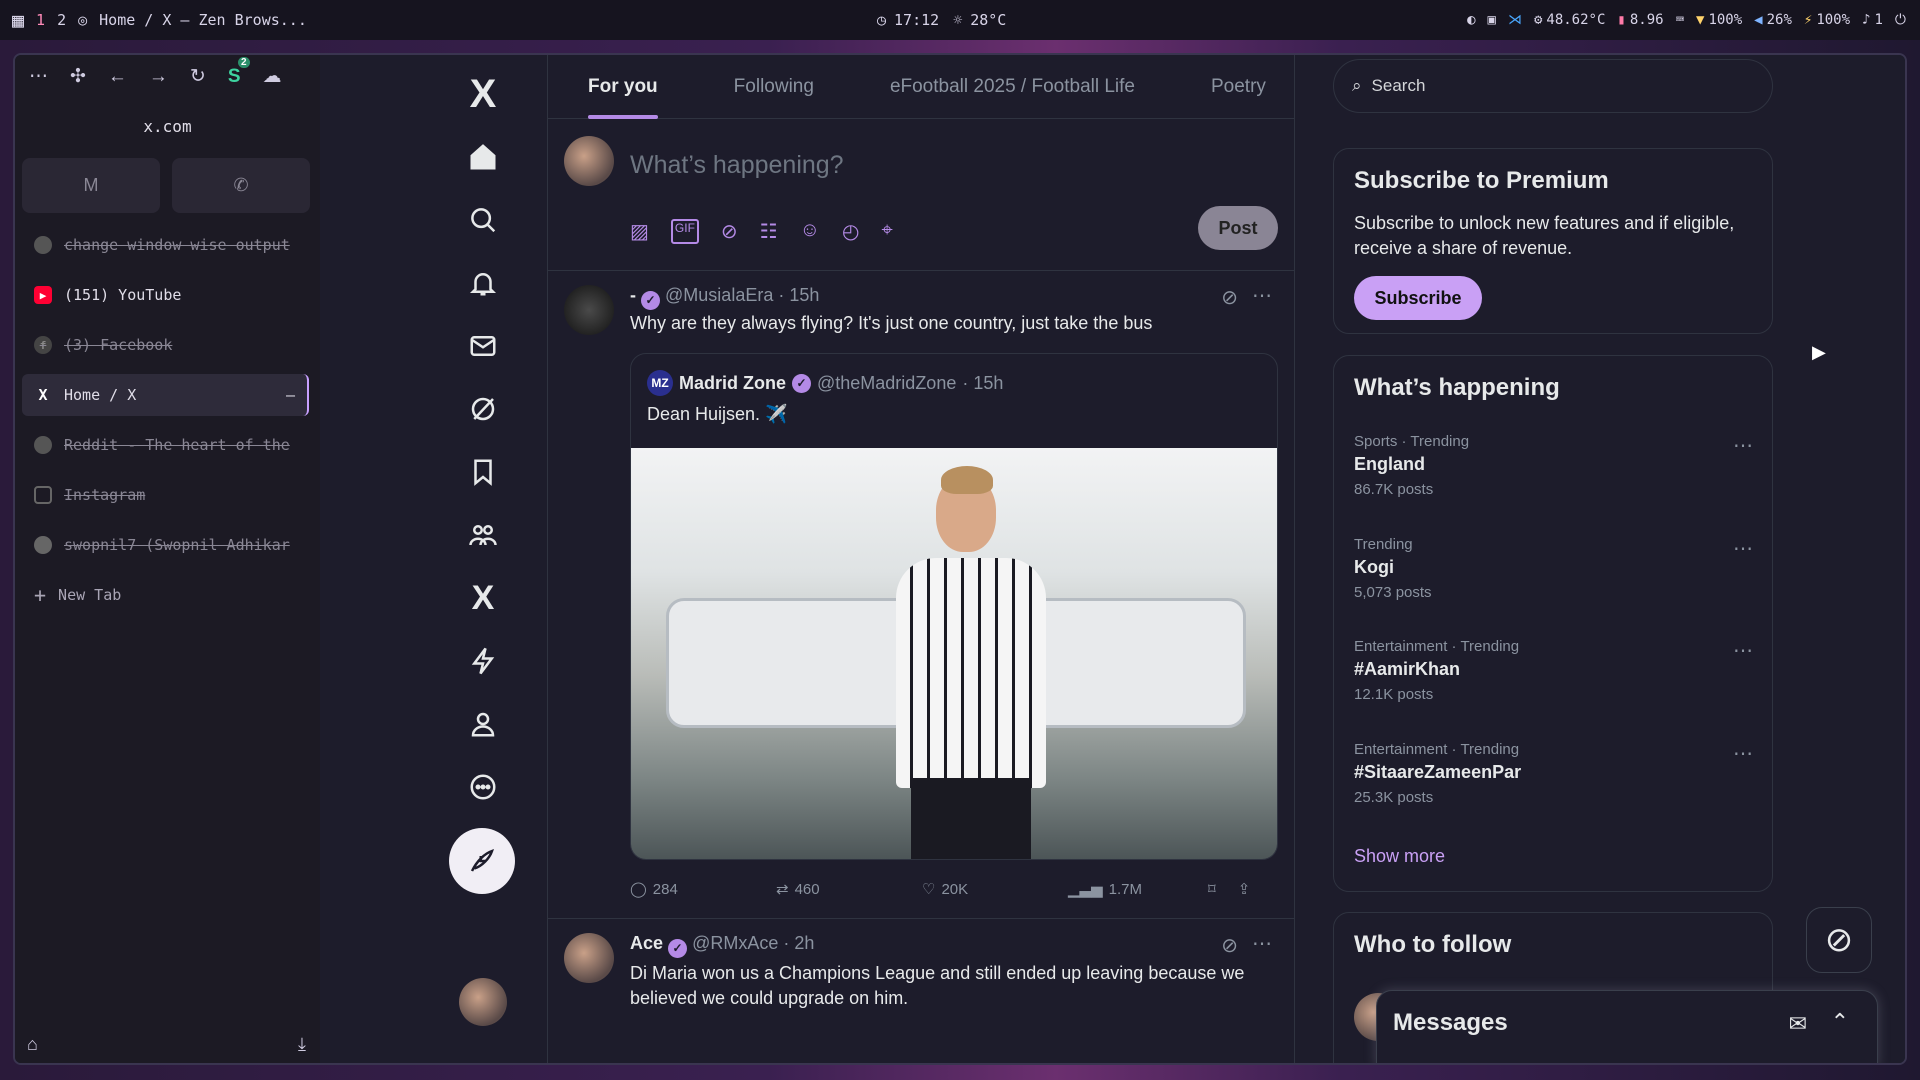 Image resolution: width=1920 pixels, height=1080 pixels. Describe the element at coordinates (158, 77) in the screenshot. I see `forward-icon: →` at that location.